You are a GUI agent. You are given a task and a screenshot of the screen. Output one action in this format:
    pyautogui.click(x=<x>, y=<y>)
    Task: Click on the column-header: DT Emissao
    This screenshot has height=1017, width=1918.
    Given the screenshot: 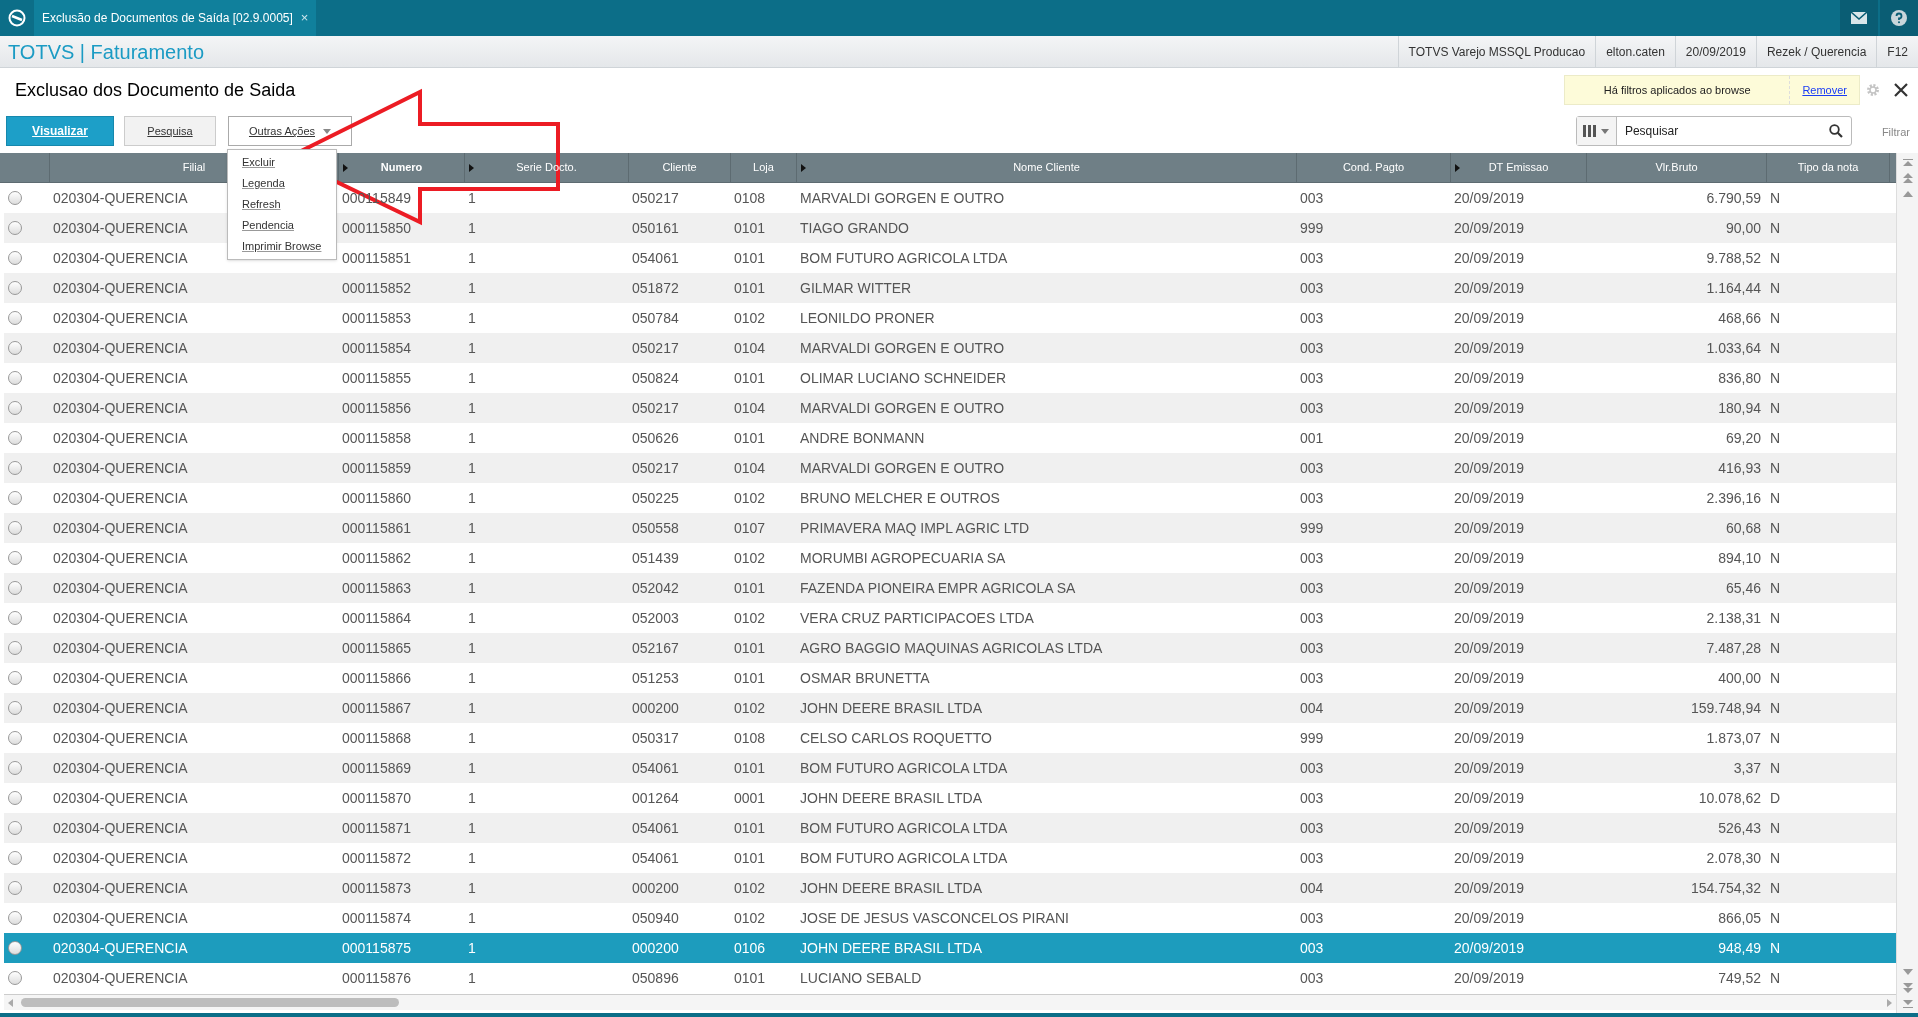 What is the action you would take?
    pyautogui.click(x=1519, y=167)
    